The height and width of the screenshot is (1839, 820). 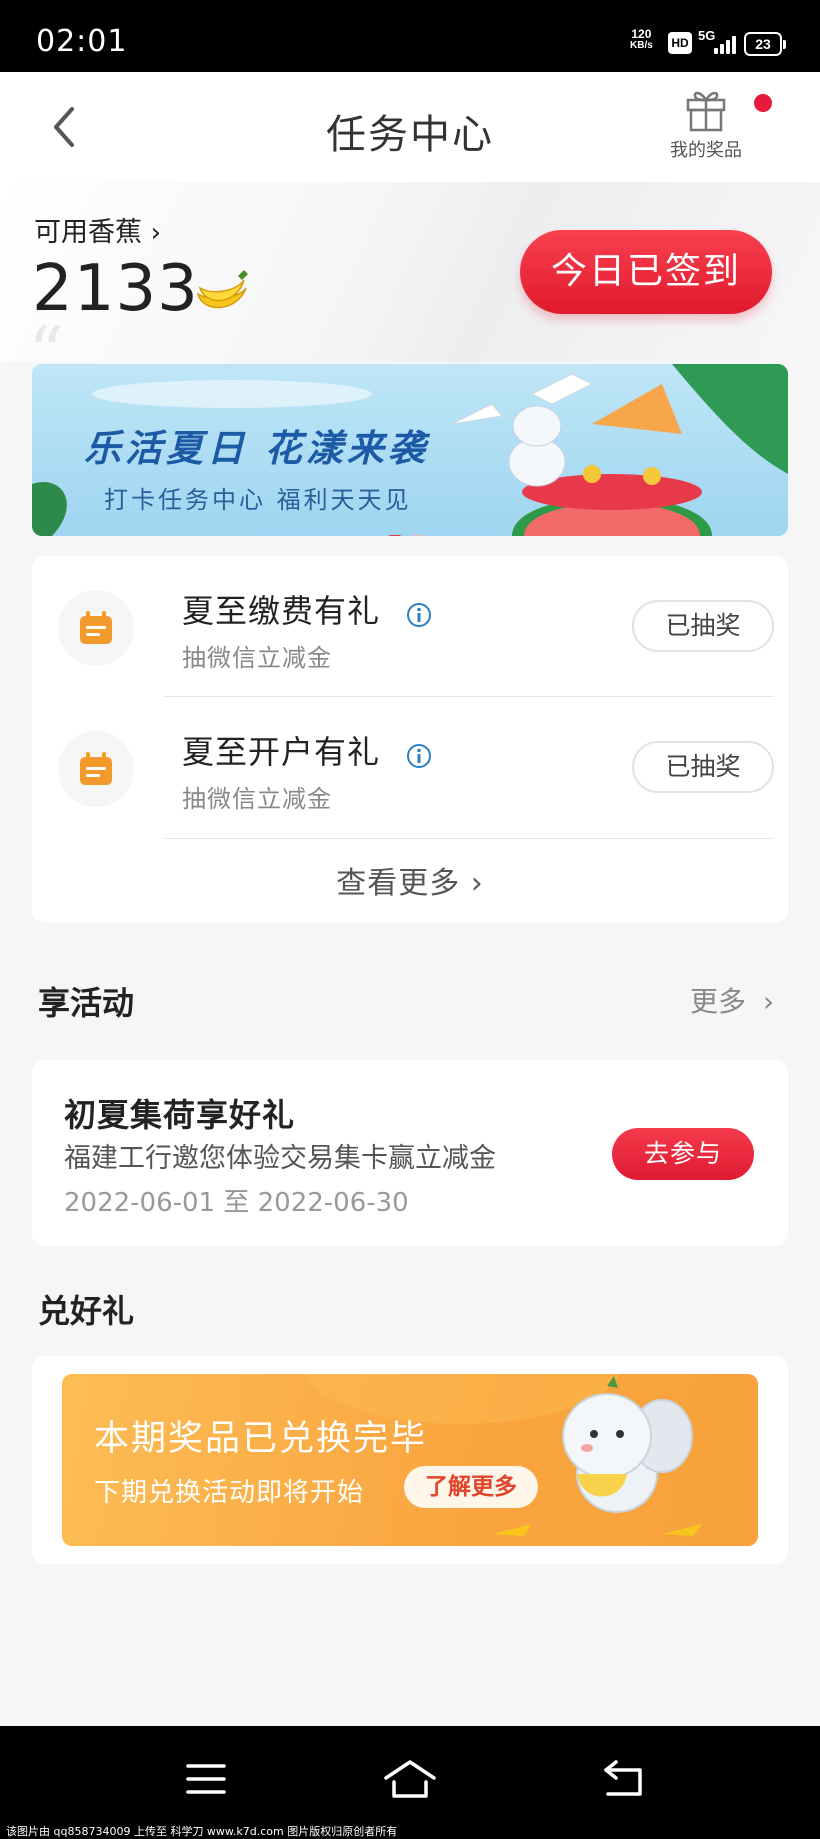 What do you see at coordinates (86, 1311) in the screenshot?
I see `redeem-section-title: 兑好礼` at bounding box center [86, 1311].